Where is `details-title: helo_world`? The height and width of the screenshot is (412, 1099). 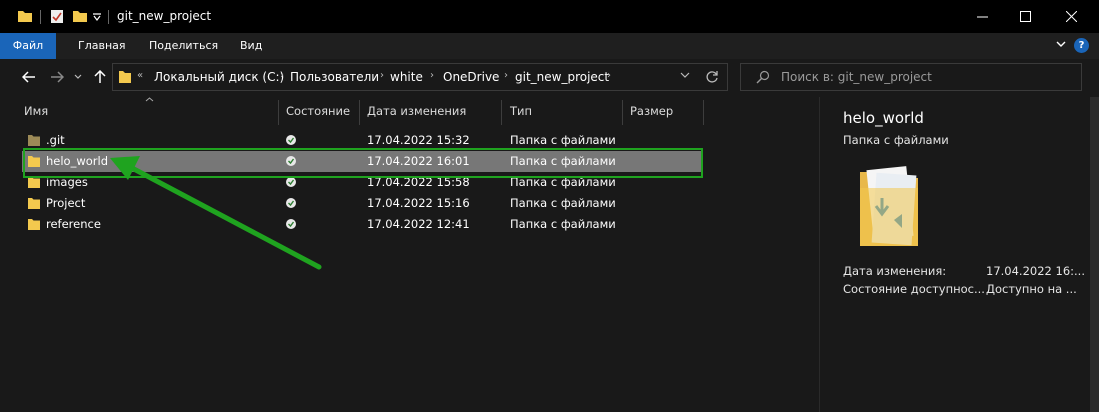 details-title: helo_world is located at coordinates (883, 118).